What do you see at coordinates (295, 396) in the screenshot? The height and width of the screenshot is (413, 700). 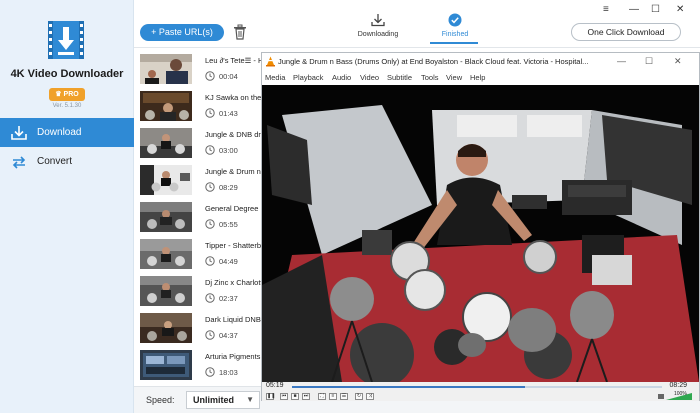 I see `stop-icon: ■` at bounding box center [295, 396].